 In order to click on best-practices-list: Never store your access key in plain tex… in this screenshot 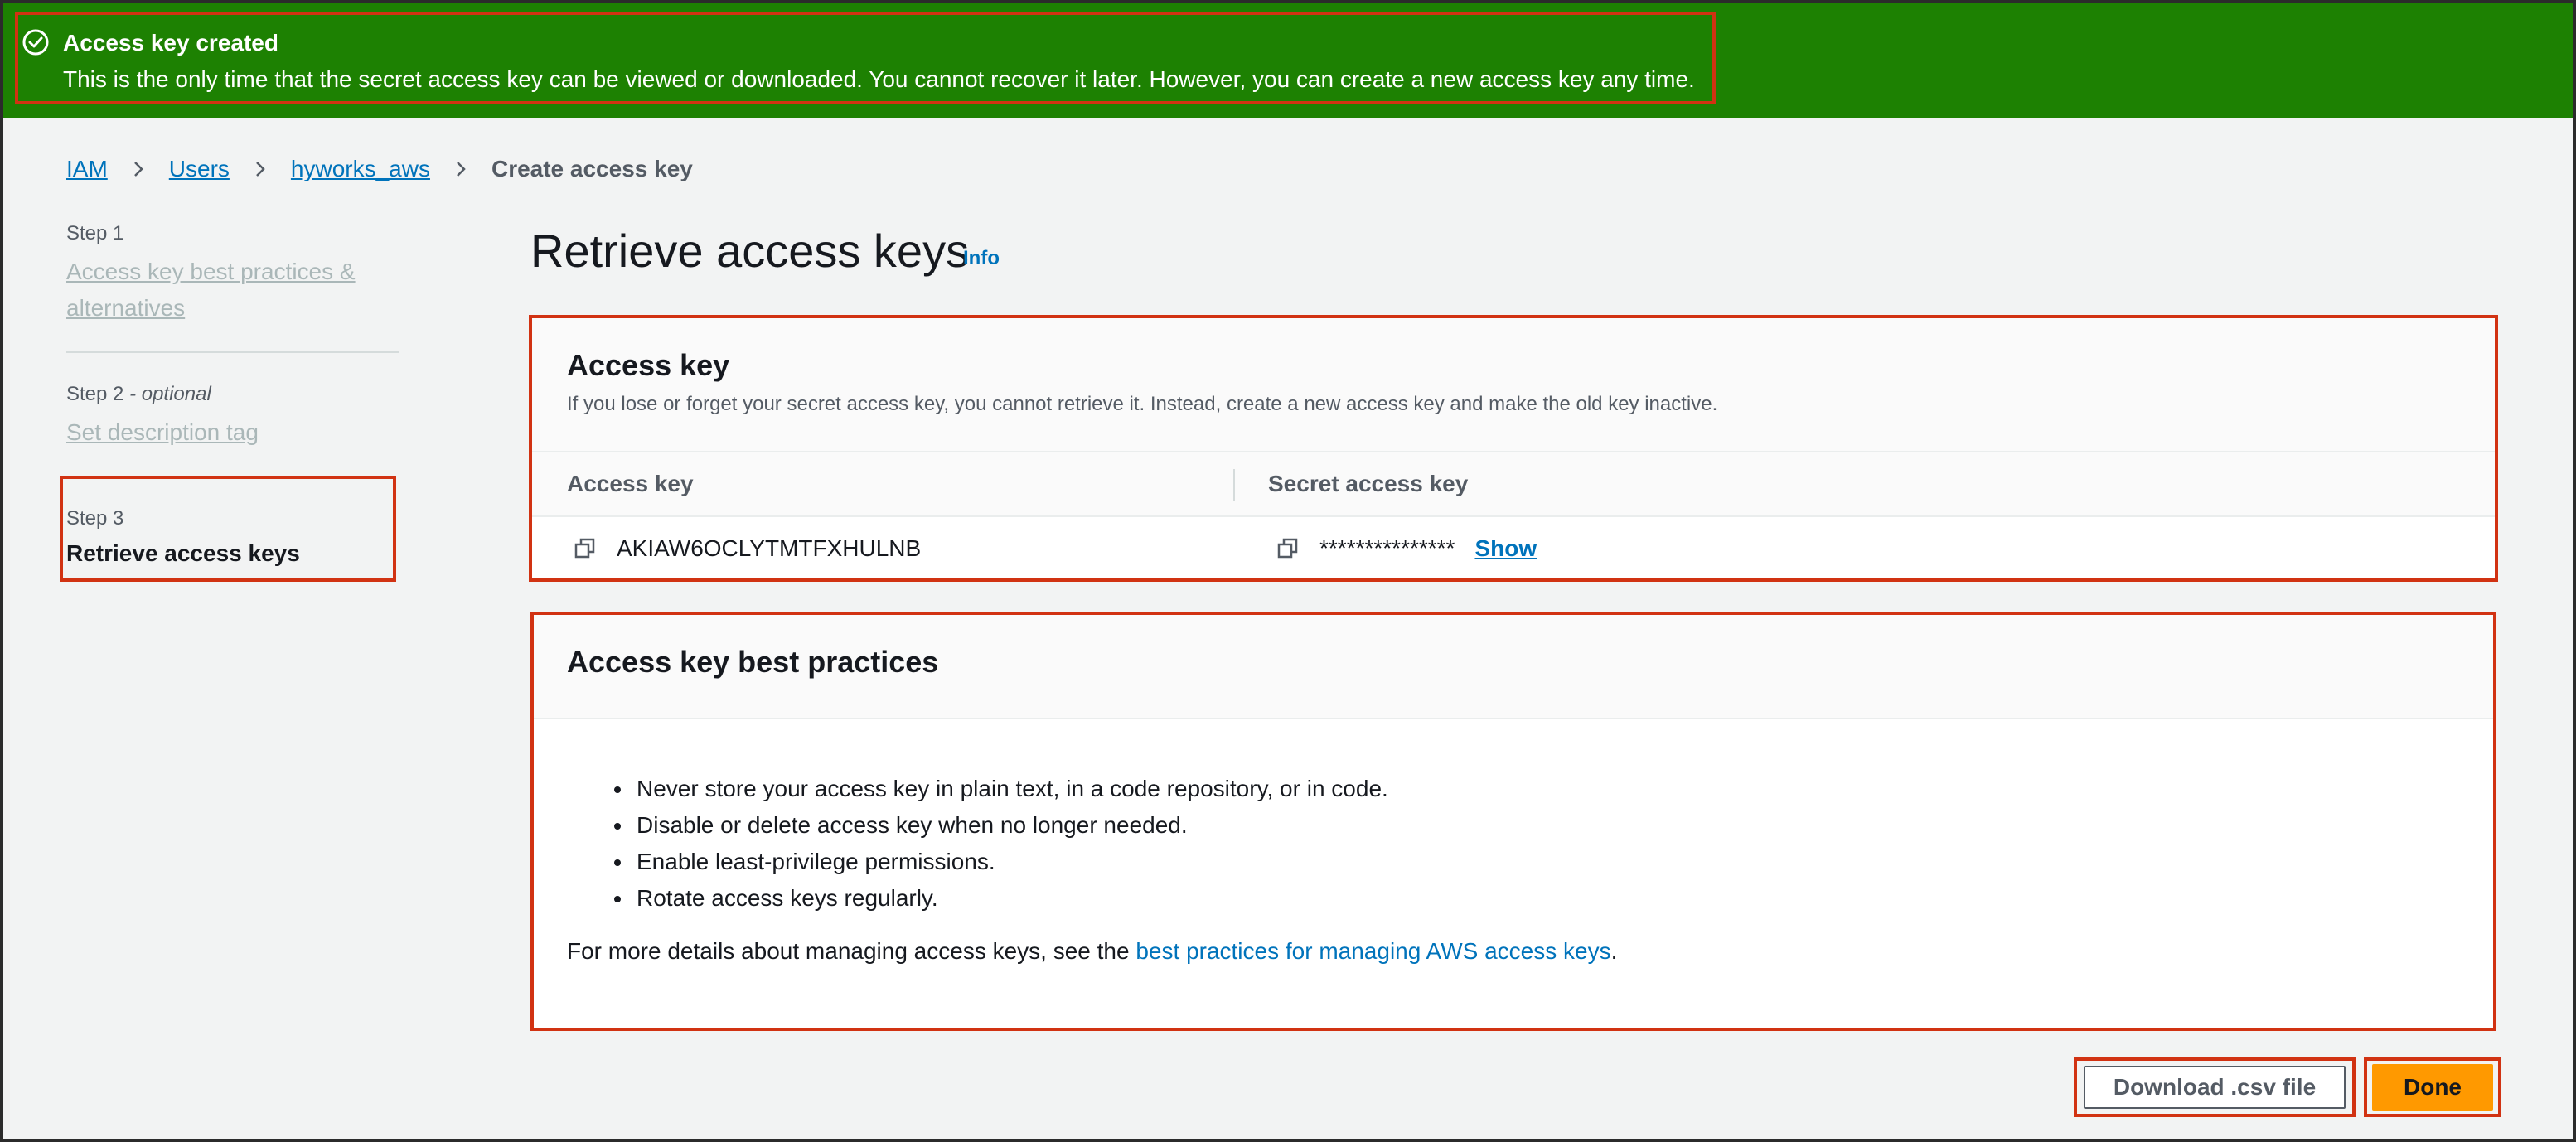, I will do `click(994, 844)`.